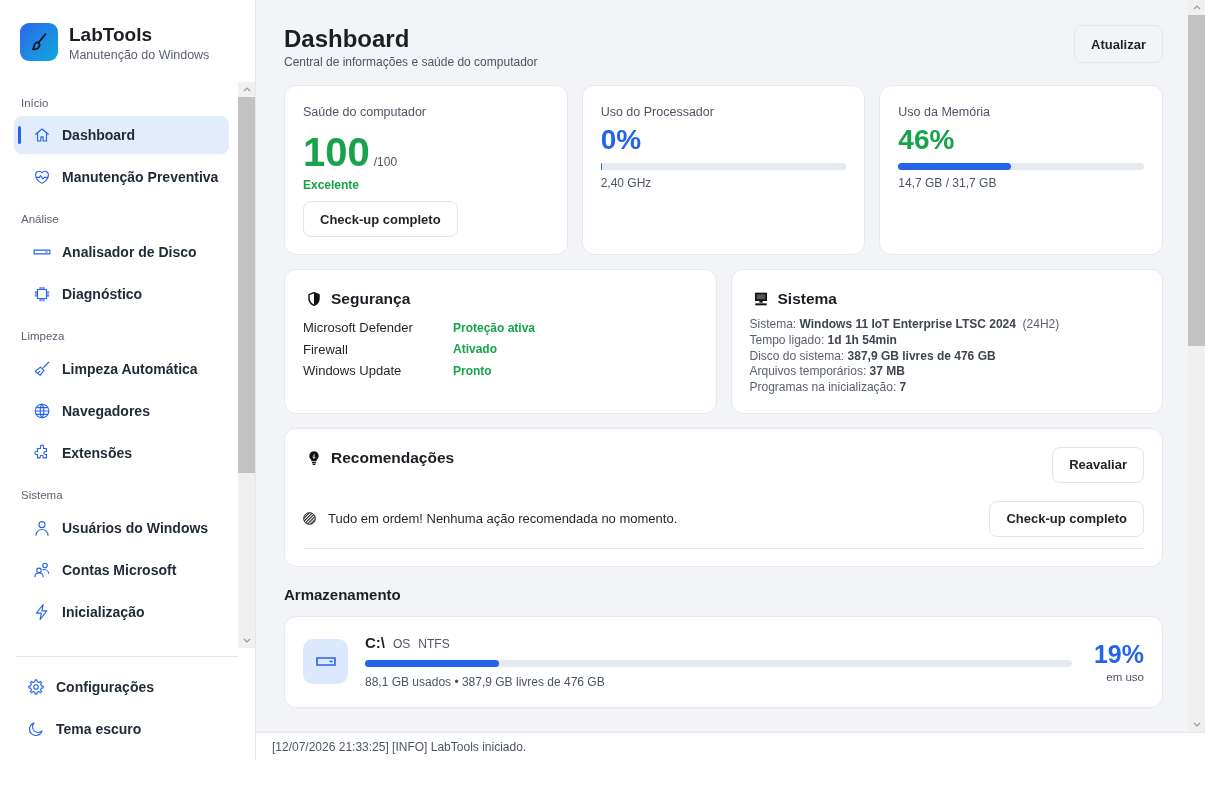 The height and width of the screenshot is (800, 1220). I want to click on drive-letter: C:\, so click(375, 642).